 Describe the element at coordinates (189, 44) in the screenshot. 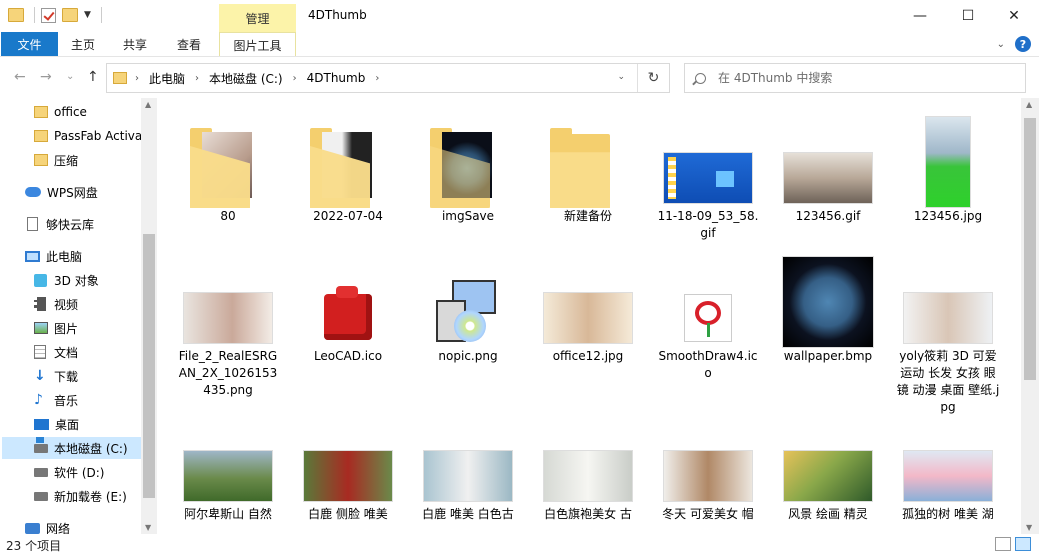

I see `tab-view: 查看` at that location.